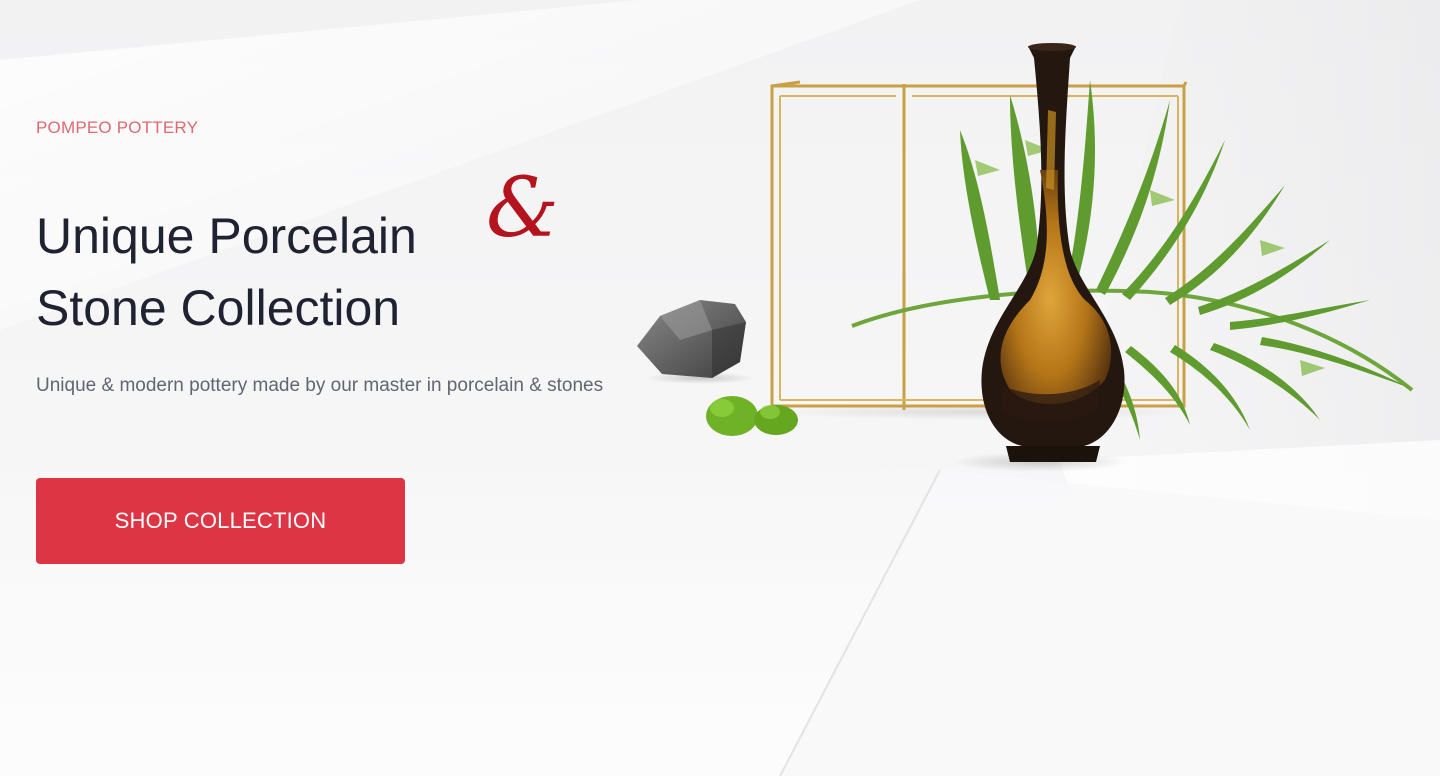  What do you see at coordinates (226, 236) in the screenshot?
I see `headline-line-1: Unique Porcelain` at bounding box center [226, 236].